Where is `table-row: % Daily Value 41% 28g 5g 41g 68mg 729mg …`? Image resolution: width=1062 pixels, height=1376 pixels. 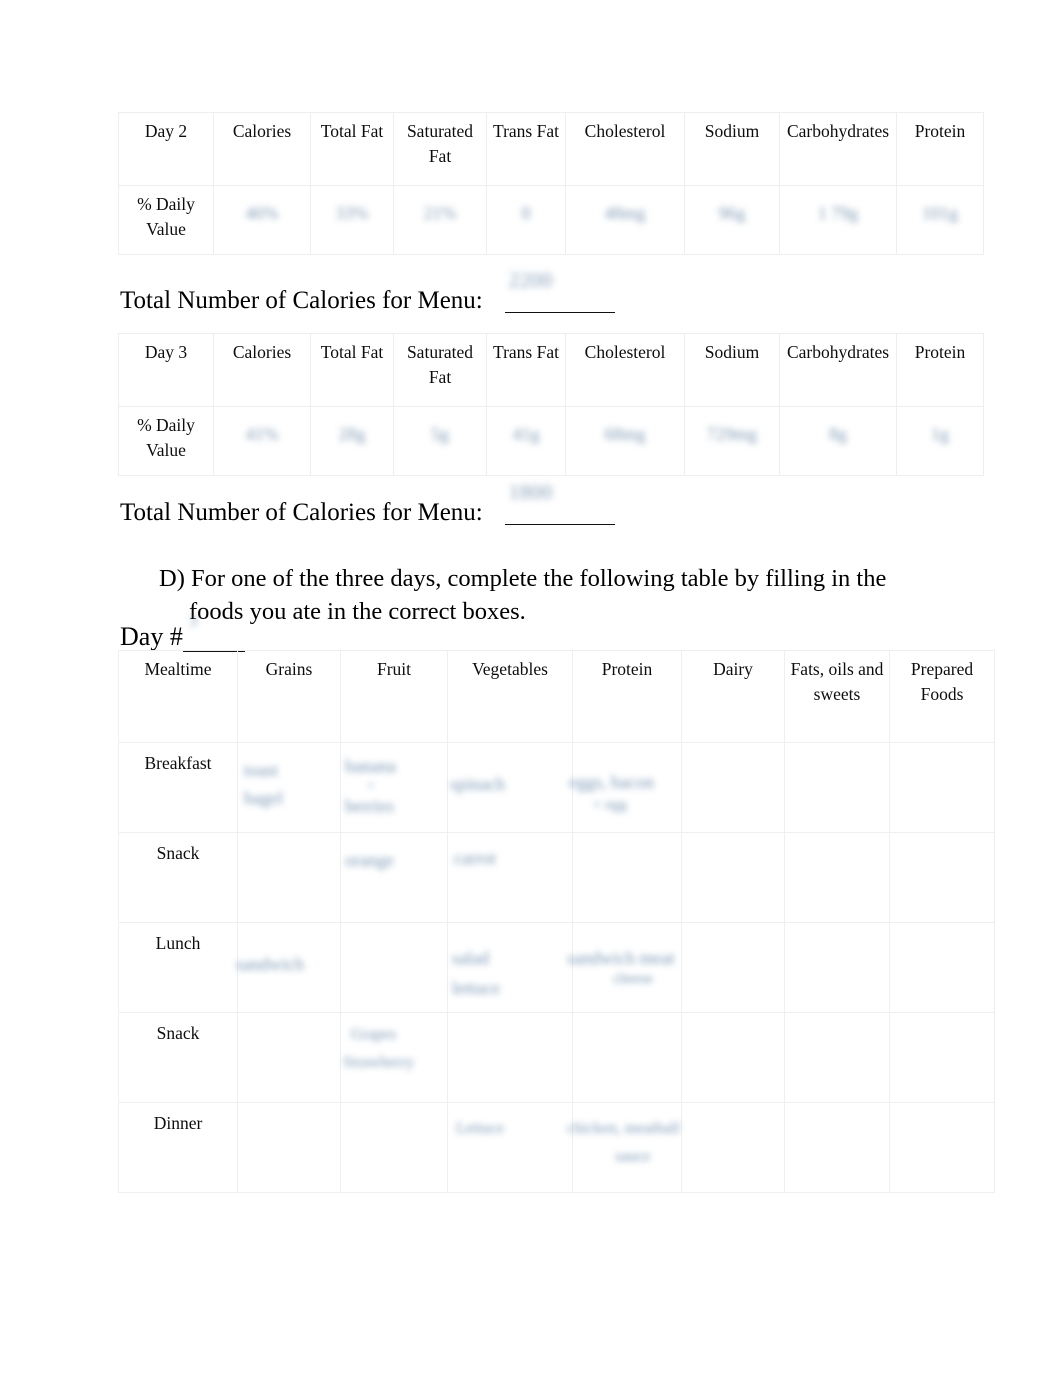 table-row: % Daily Value 41% 28g 5g 41g 68mg 729mg … is located at coordinates (551, 441).